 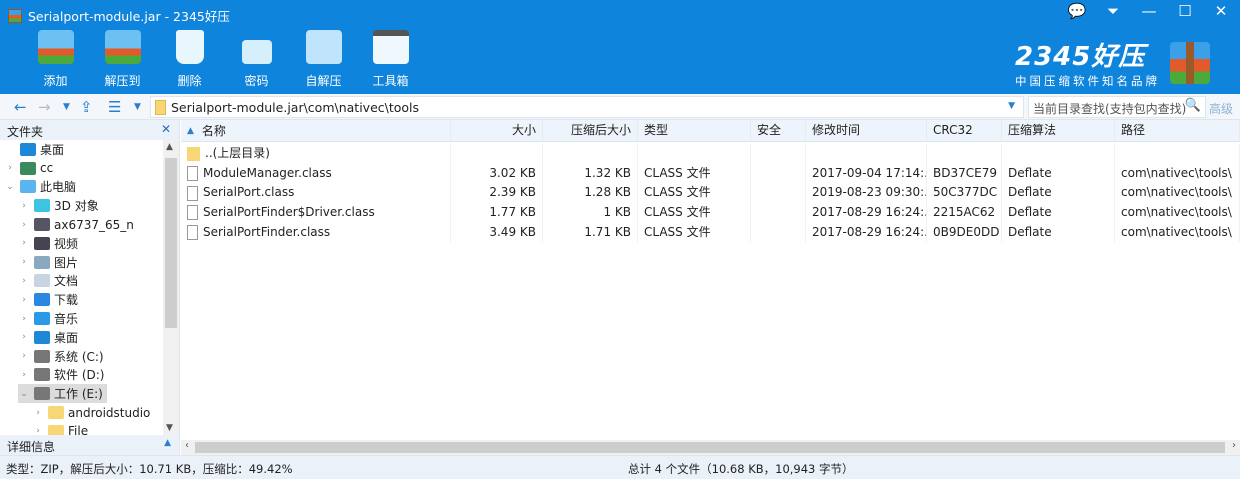 What do you see at coordinates (84, 187) in the screenshot?
I see `tree-item: ⌄ 此电脑` at bounding box center [84, 187].